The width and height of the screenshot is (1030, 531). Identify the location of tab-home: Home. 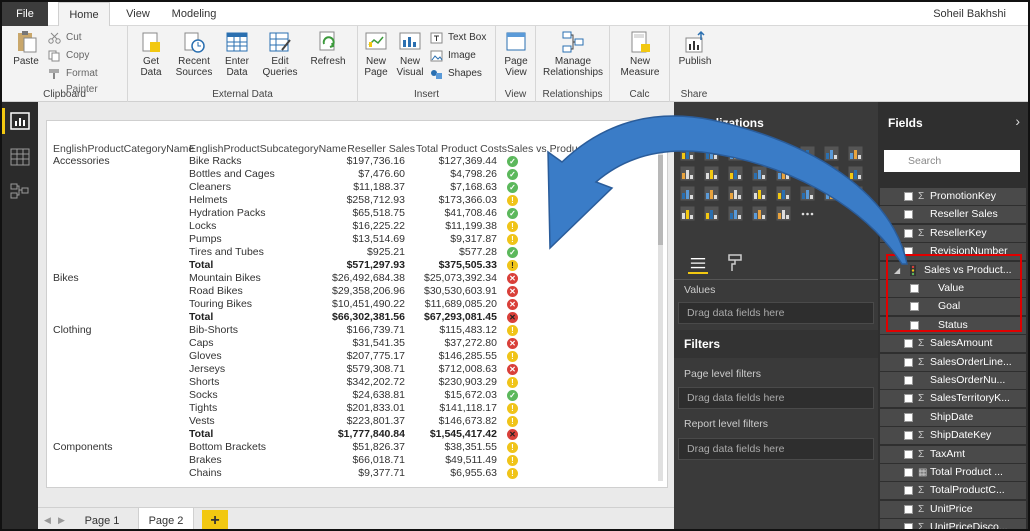
(84, 14).